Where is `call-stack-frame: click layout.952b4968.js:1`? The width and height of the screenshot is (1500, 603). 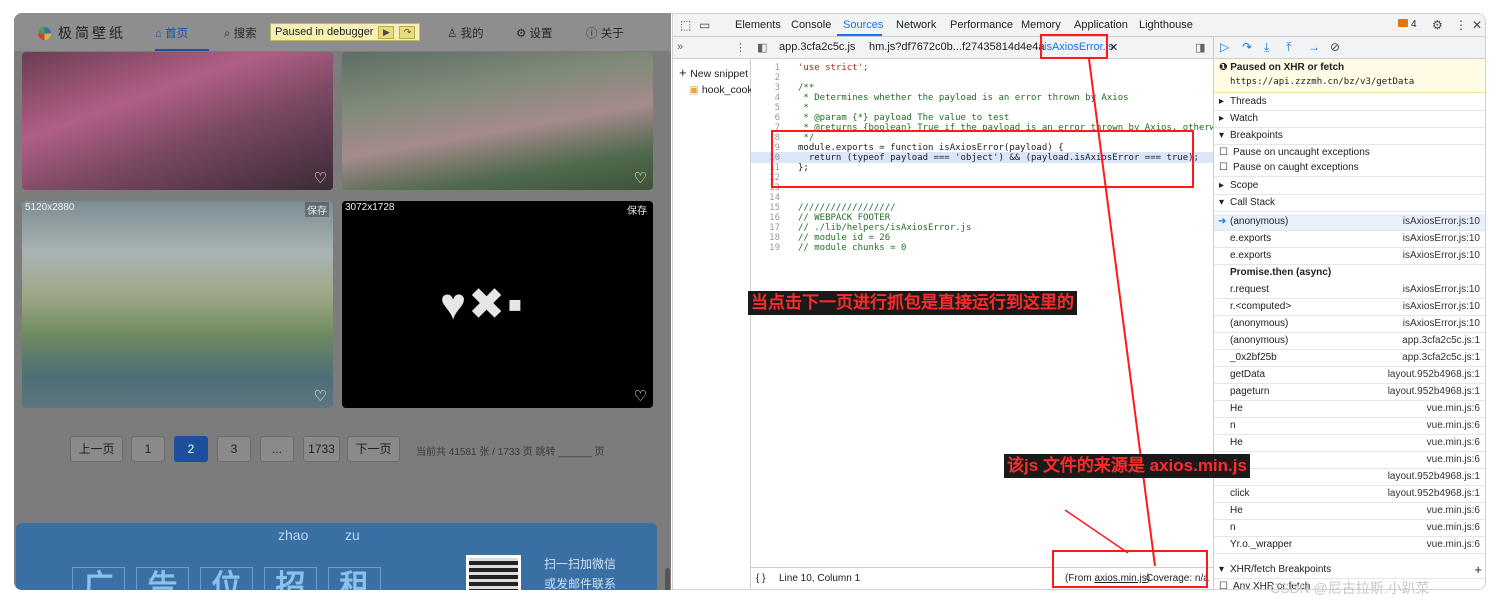 call-stack-frame: click layout.952b4968.js:1 is located at coordinates (1349, 494).